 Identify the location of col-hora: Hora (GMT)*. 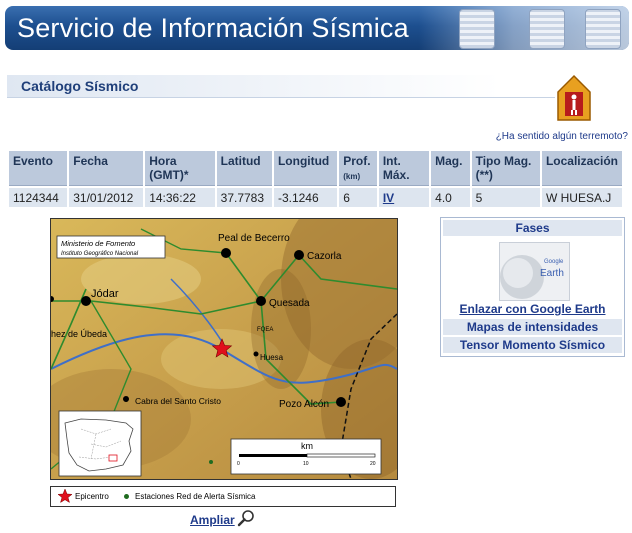
(180, 168).